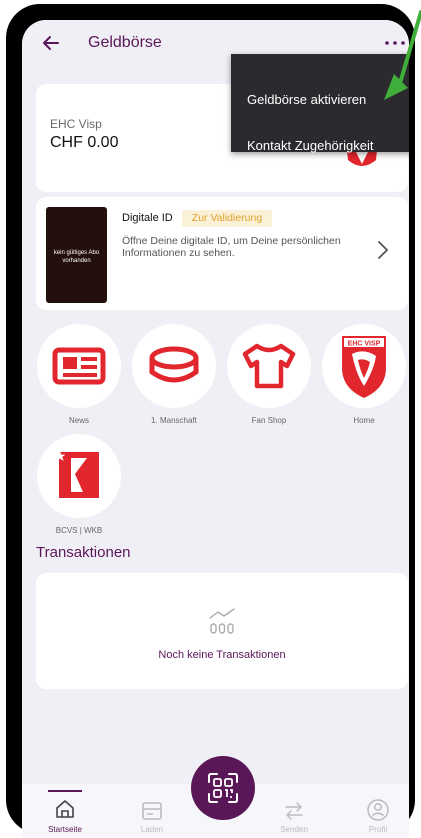 This screenshot has height=838, width=421. I want to click on shortcut-home-label: Home, so click(364, 420).